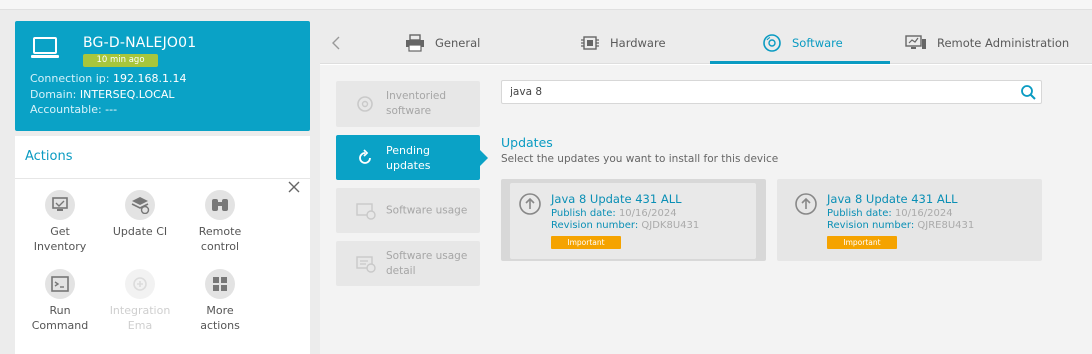 The height and width of the screenshot is (354, 1092). What do you see at coordinates (60, 325) in the screenshot?
I see `action-label: Command` at bounding box center [60, 325].